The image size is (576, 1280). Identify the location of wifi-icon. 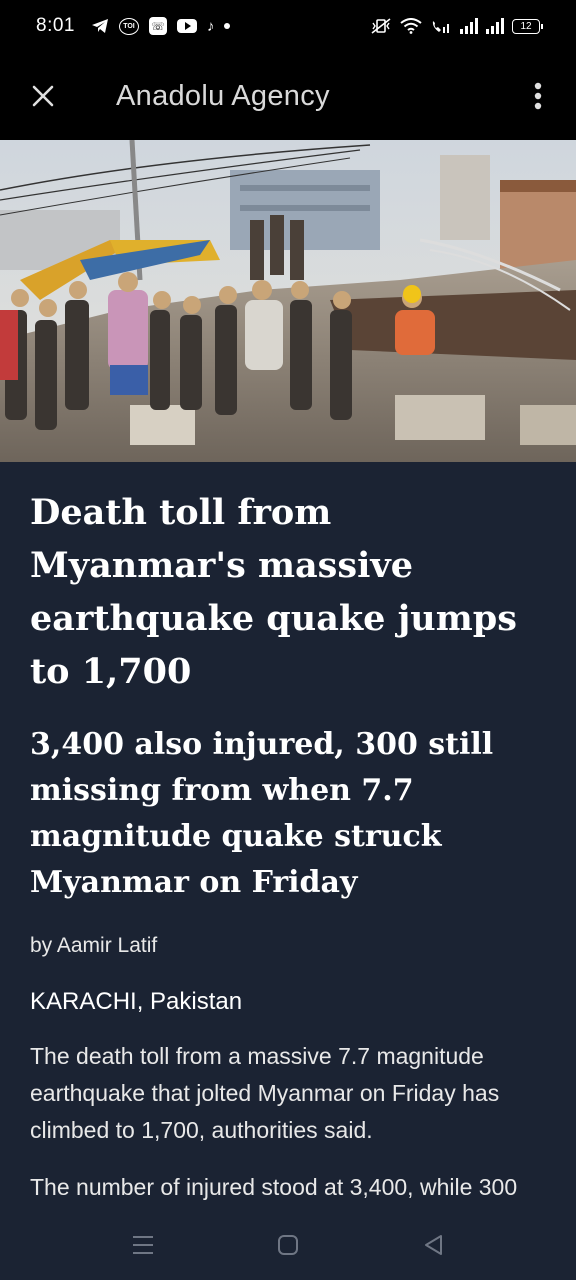
(411, 26).